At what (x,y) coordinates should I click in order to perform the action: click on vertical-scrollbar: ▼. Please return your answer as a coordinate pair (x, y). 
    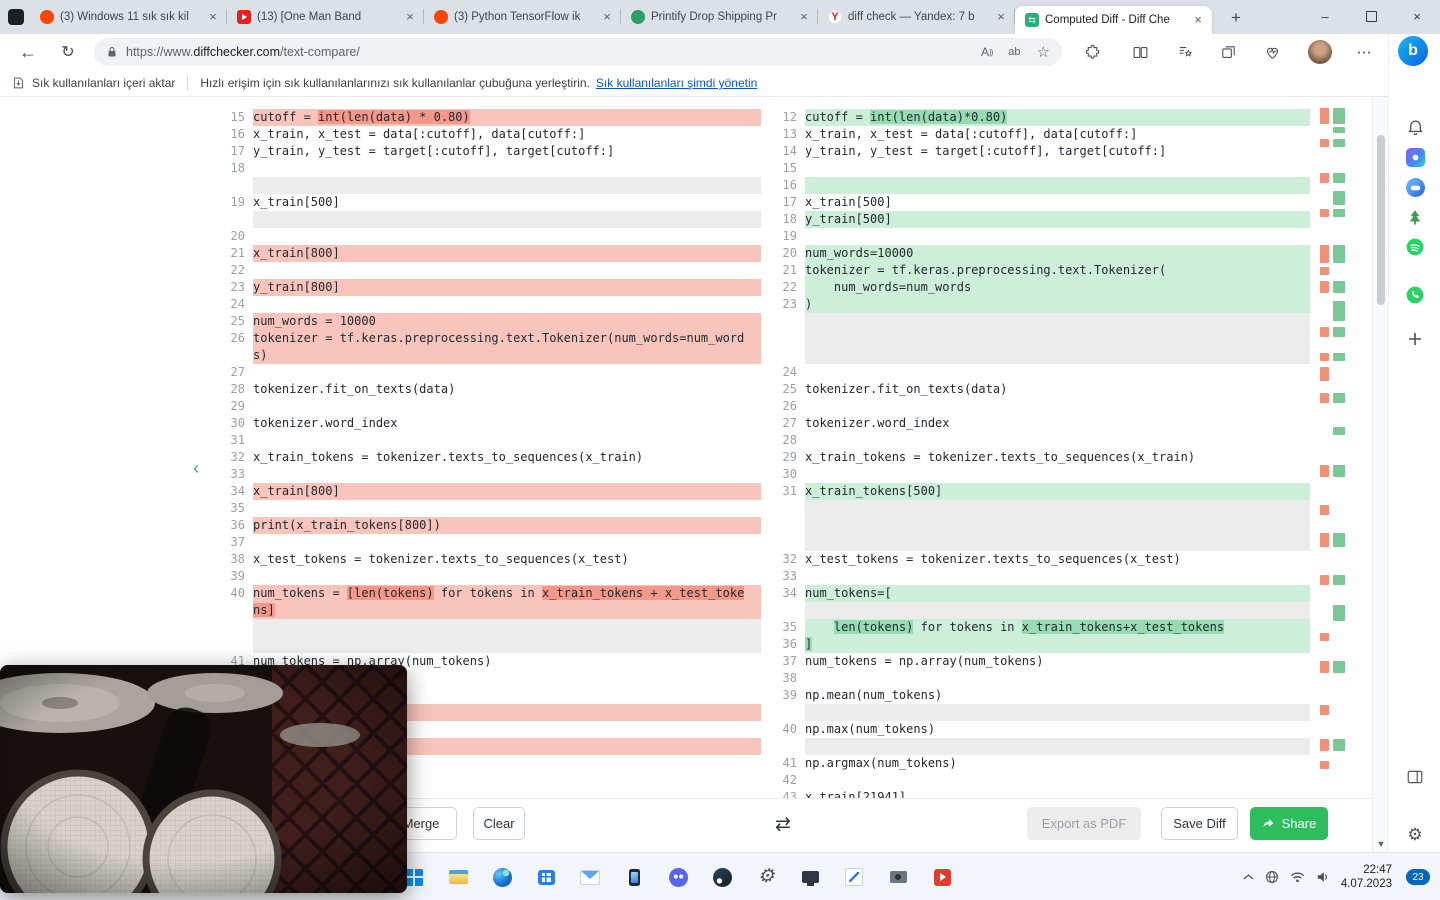
    Looking at the image, I should click on (1380, 474).